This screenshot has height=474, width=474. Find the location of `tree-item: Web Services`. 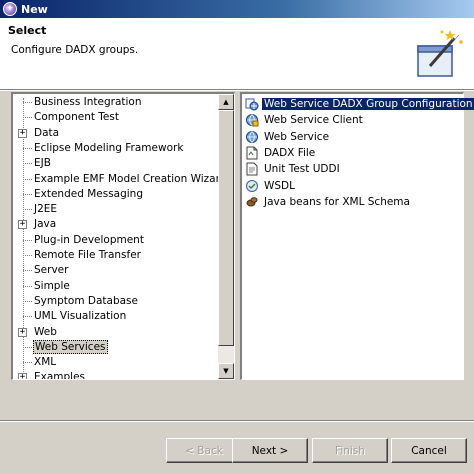

tree-item: Web Services is located at coordinates (115, 347).